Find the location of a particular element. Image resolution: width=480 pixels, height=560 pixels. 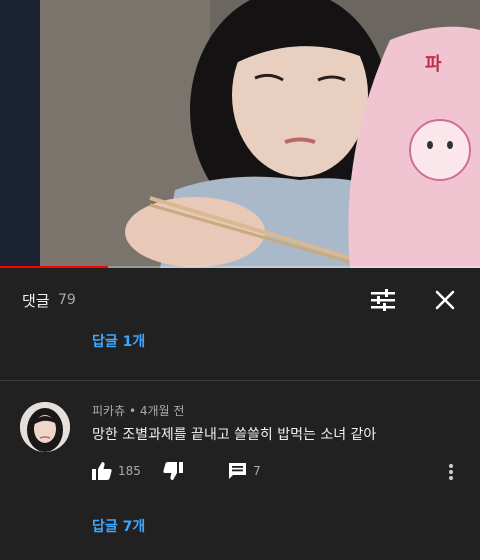

more-options-button is located at coordinates (456, 472).